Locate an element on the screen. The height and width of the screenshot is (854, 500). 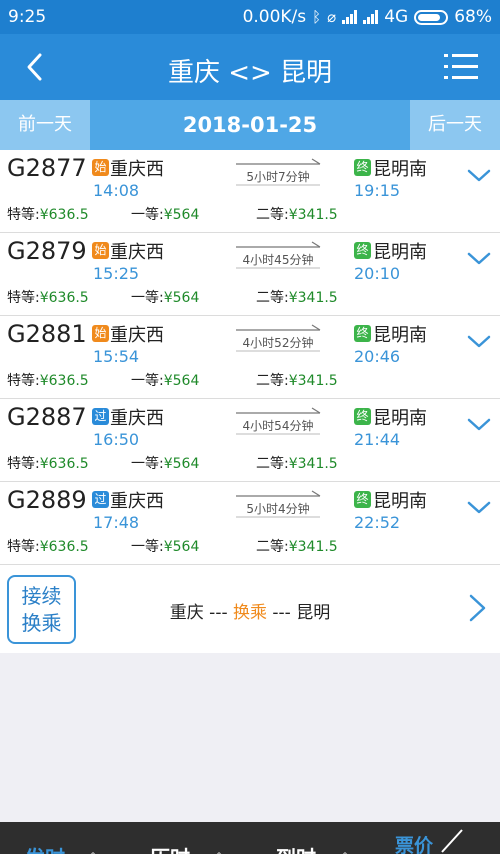
duration-text: 4小时45分钟 is located at coordinates (278, 260).